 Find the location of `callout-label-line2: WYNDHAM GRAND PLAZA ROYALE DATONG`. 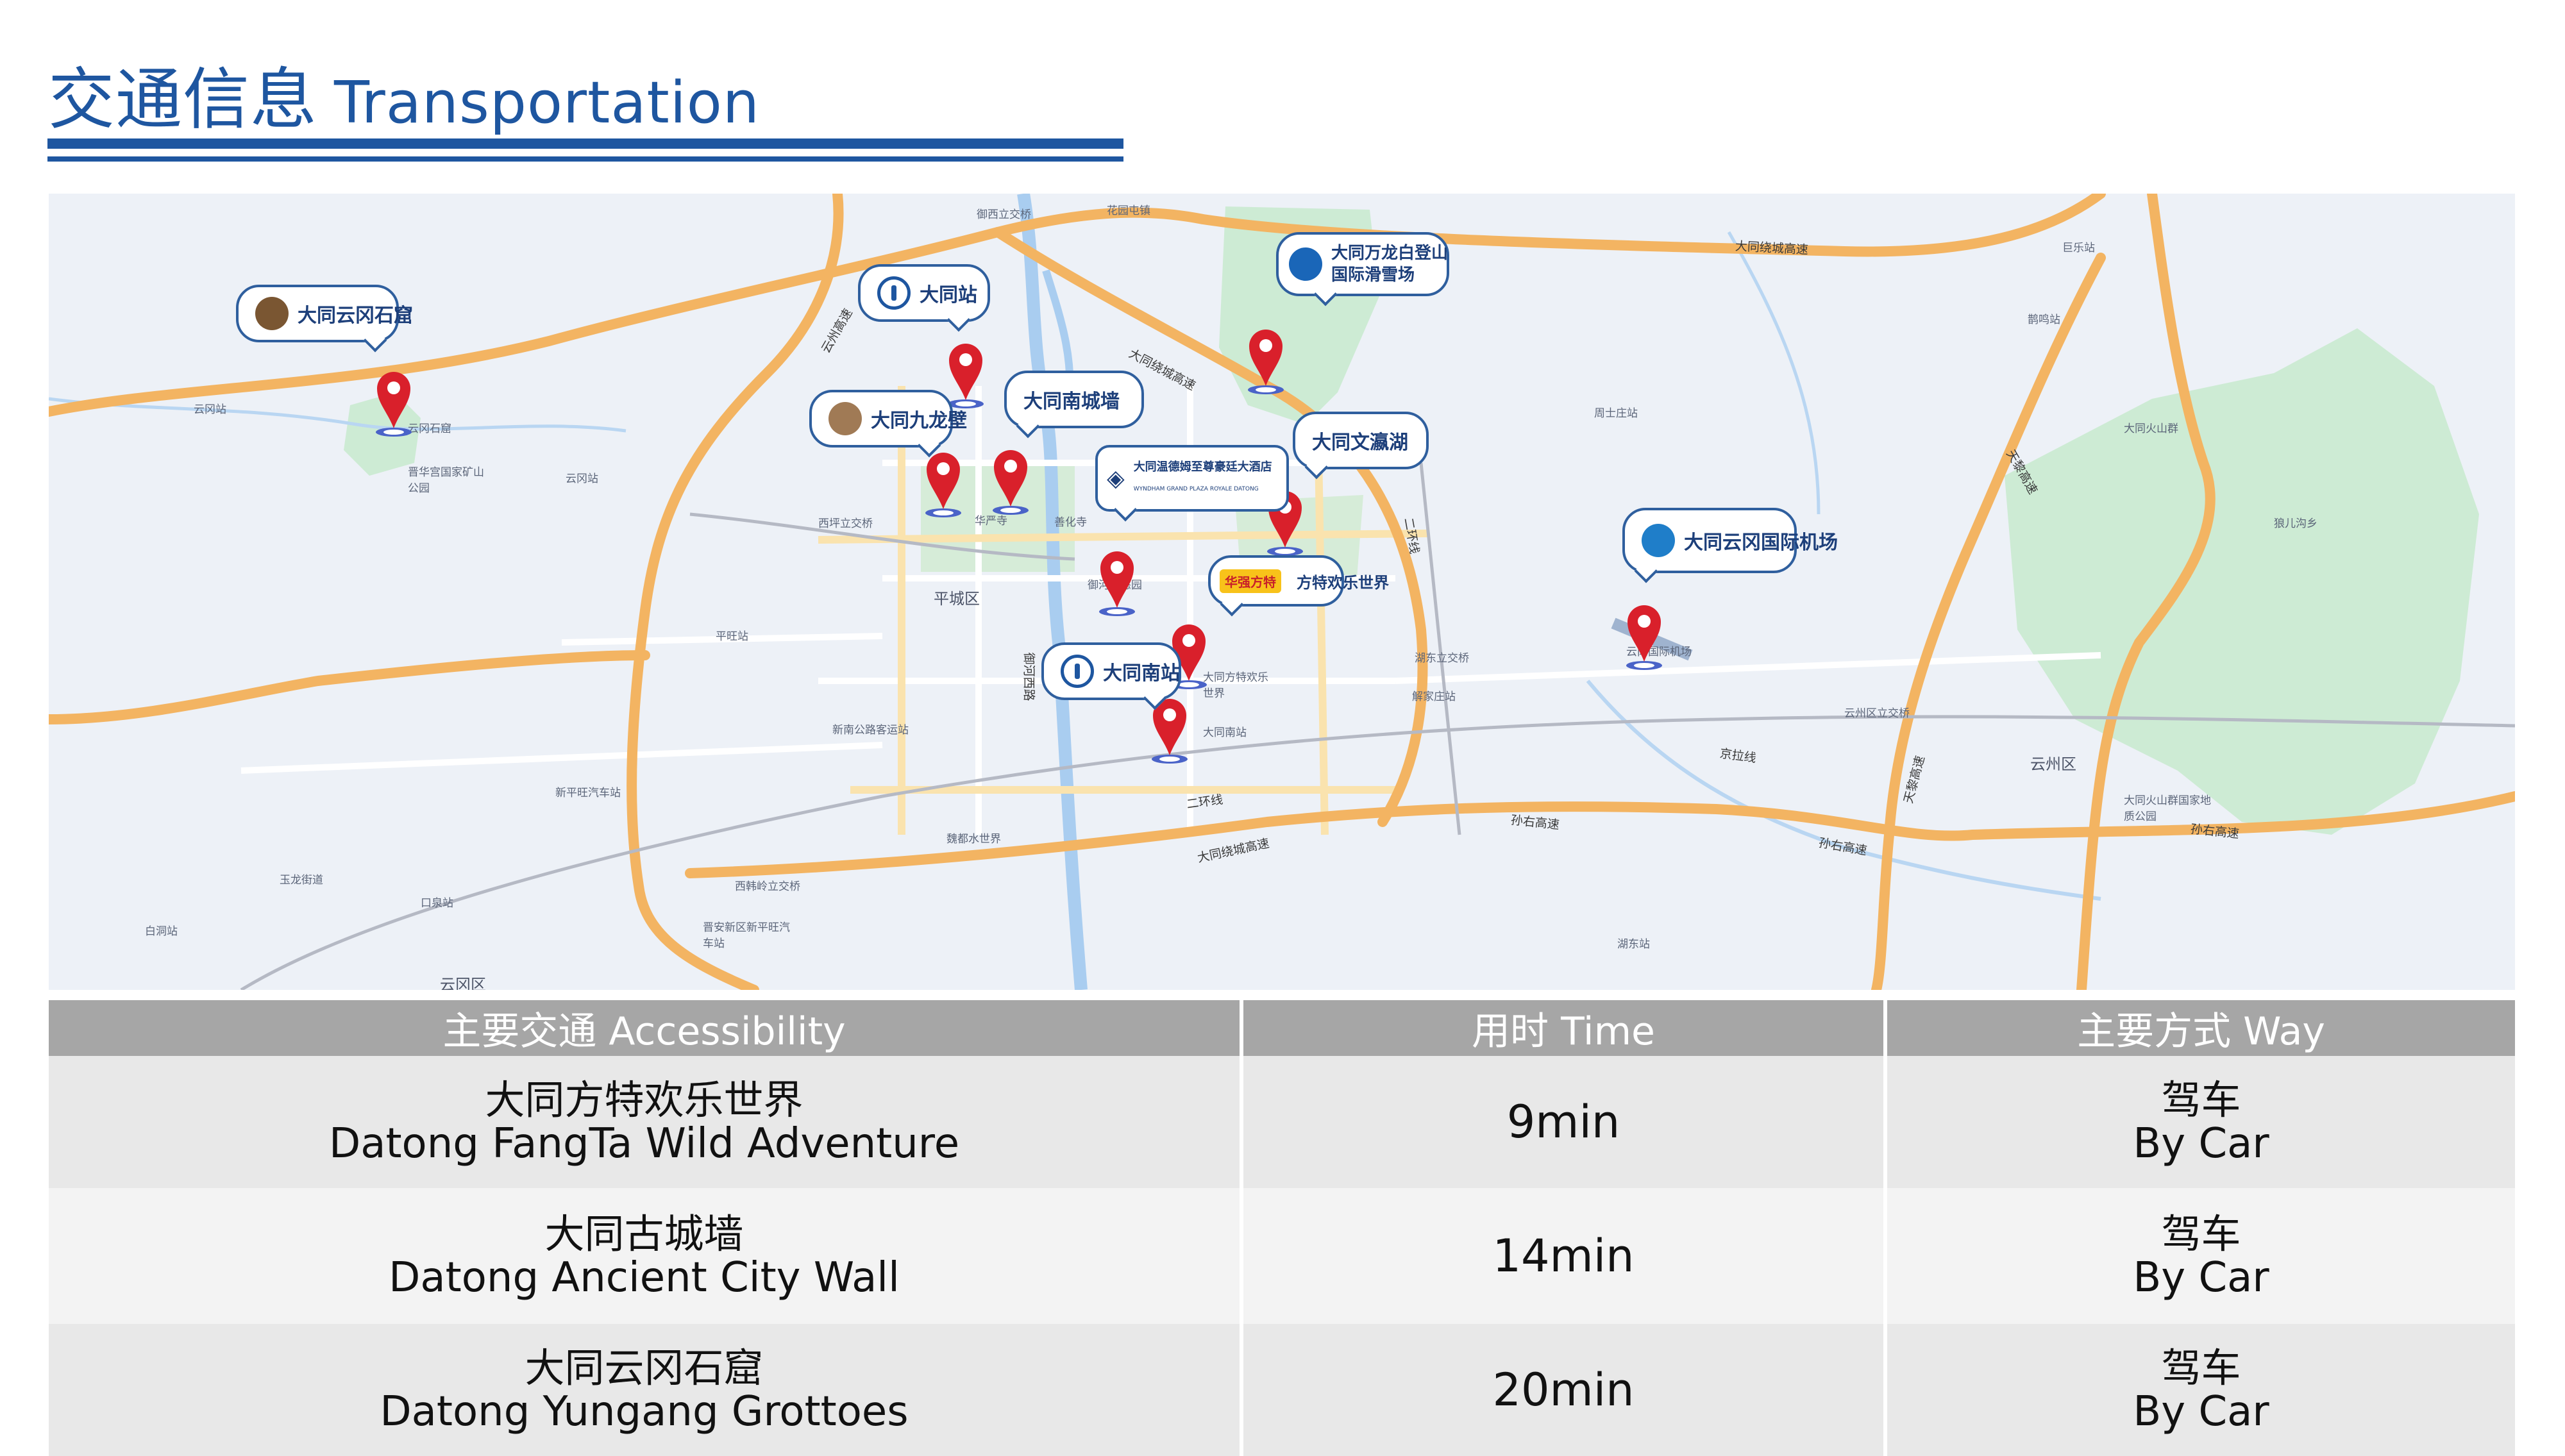

callout-label-line2: WYNDHAM GRAND PLAZA ROYALE DATONG is located at coordinates (1196, 489).